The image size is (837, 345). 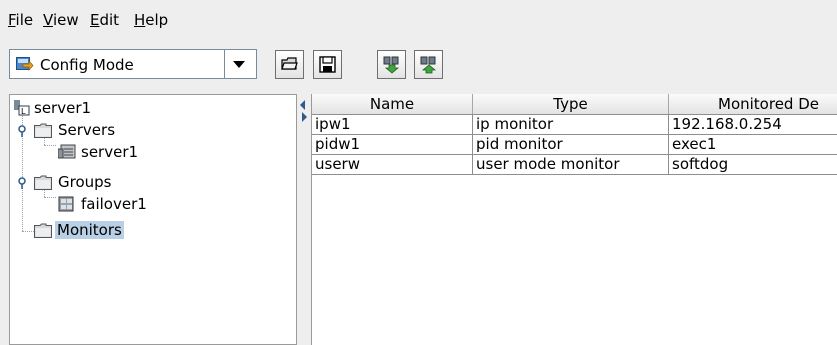 I want to click on combo-separator, so click(x=224, y=64).